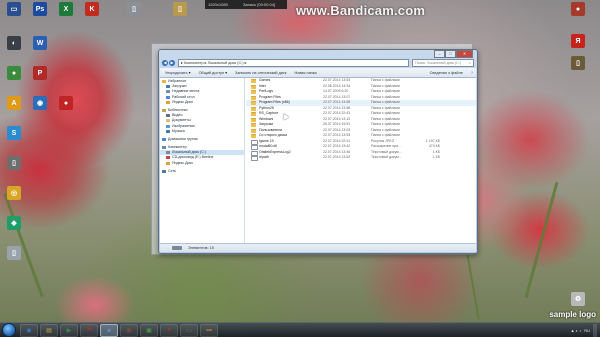 This screenshot has width=600, height=337. Describe the element at coordinates (318, 54) in the screenshot. I see `title-bar: – □ ✕` at that location.